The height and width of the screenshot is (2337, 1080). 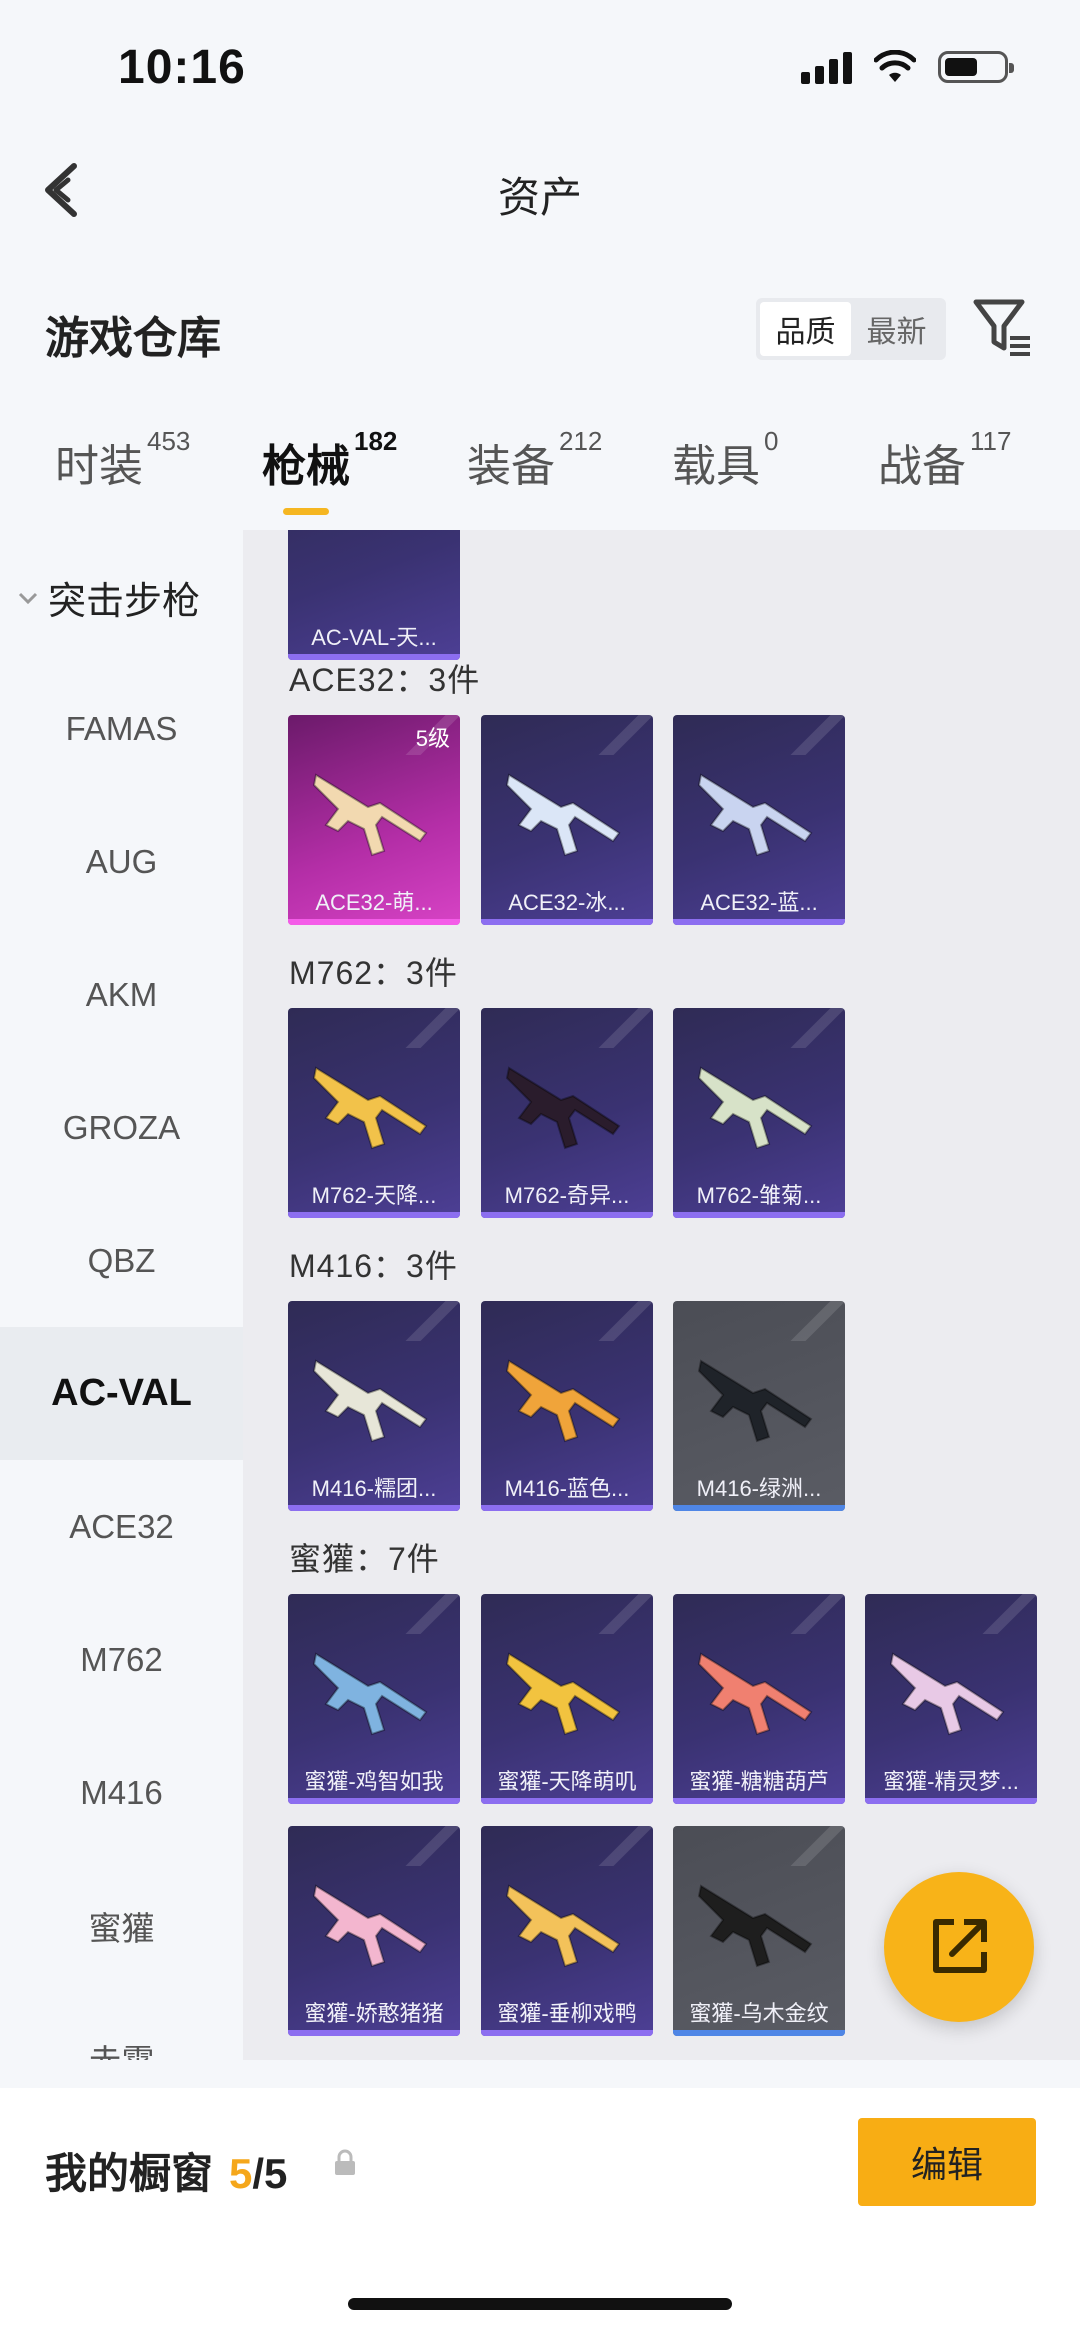 I want to click on weapon-level-badge: 5级, so click(x=432, y=738).